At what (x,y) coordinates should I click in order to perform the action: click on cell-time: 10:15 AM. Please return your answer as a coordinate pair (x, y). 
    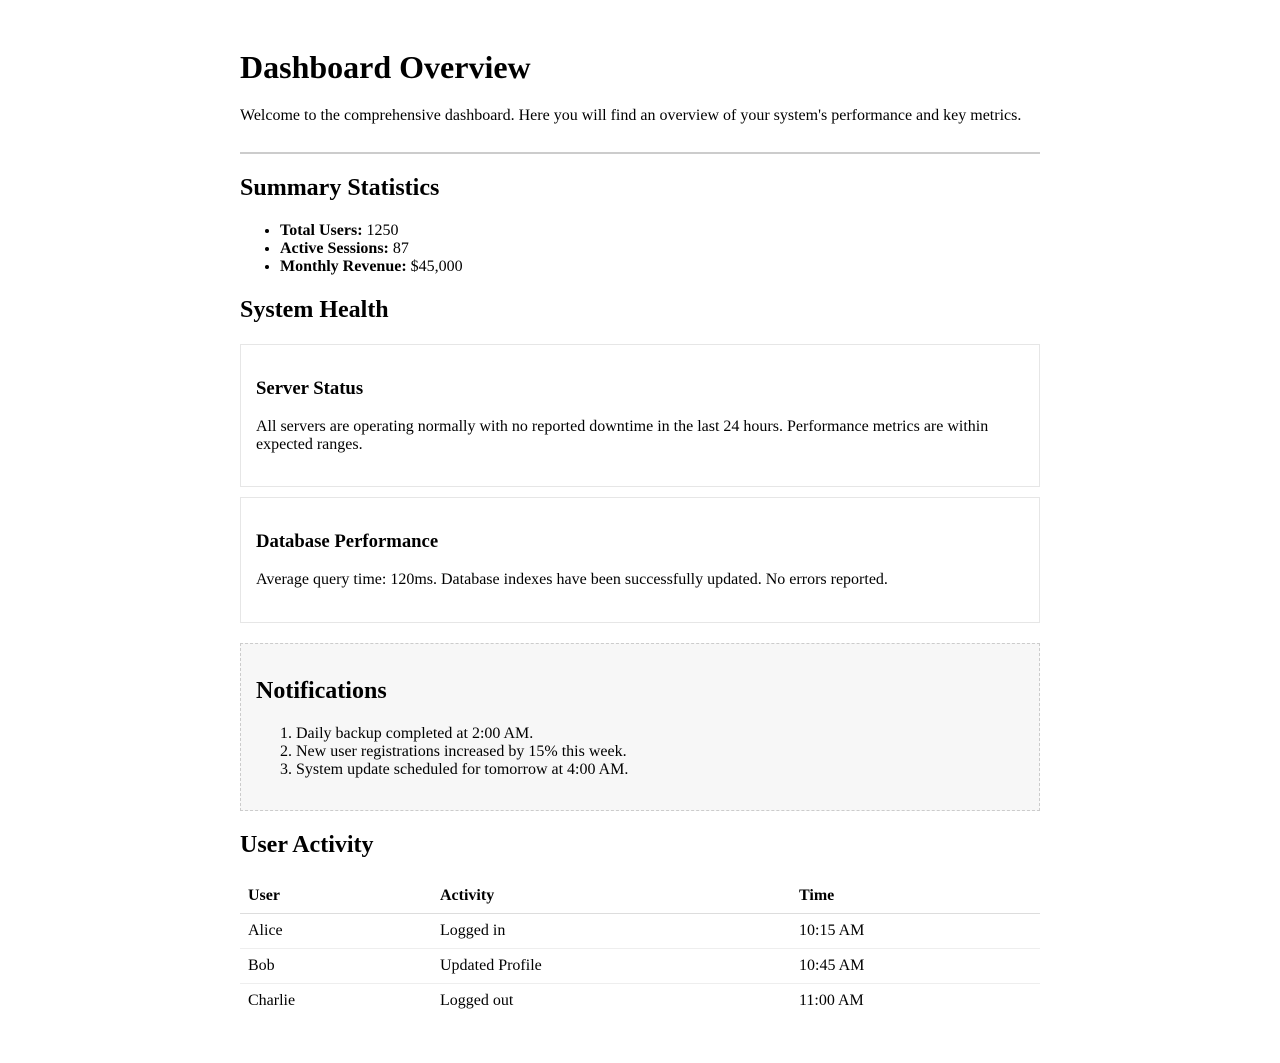
    Looking at the image, I should click on (915, 931).